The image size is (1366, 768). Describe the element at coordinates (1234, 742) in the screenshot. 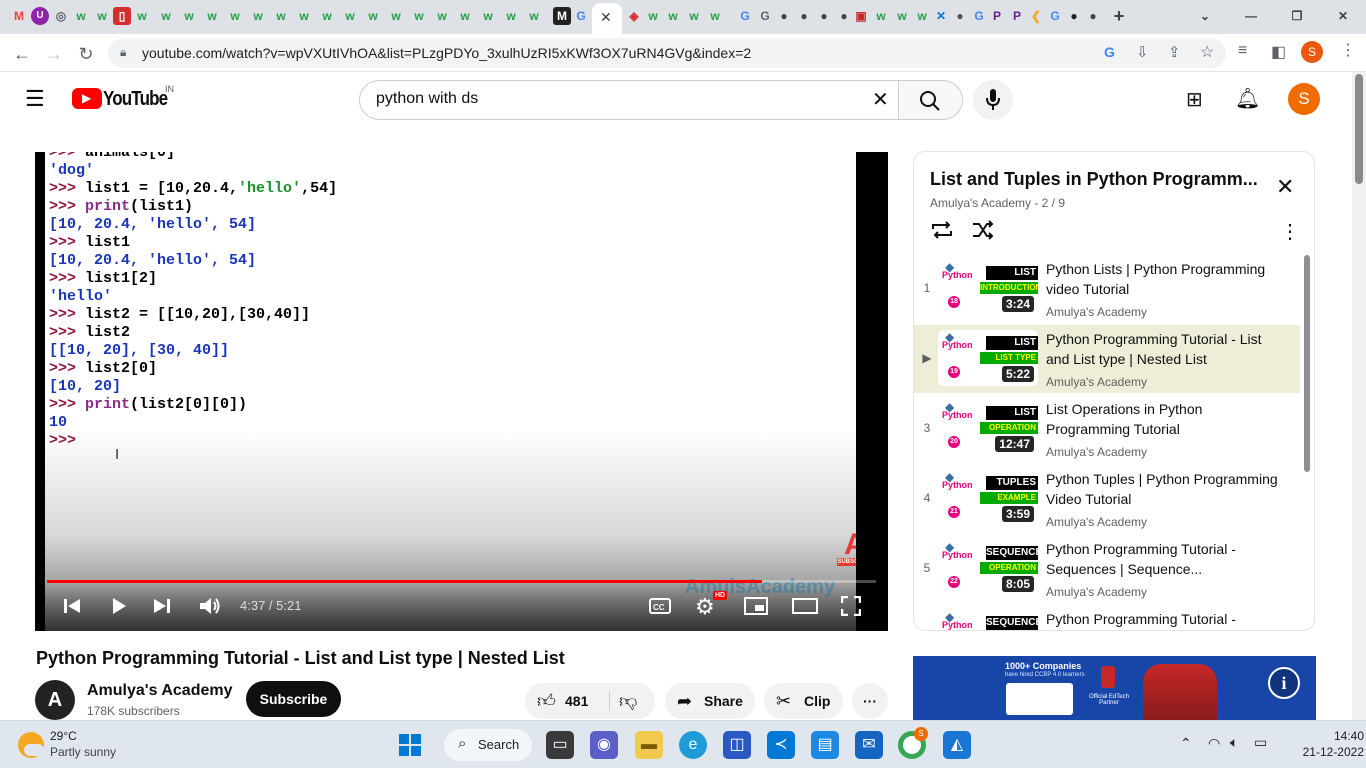

I see `speaker-icon: 🔈︎` at that location.